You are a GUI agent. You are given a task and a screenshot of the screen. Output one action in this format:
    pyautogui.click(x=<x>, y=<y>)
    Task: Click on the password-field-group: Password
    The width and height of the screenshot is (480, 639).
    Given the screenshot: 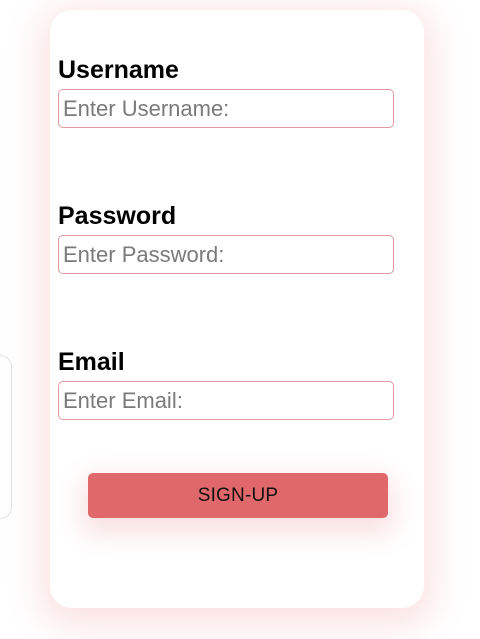 What is the action you would take?
    pyautogui.click(x=226, y=238)
    